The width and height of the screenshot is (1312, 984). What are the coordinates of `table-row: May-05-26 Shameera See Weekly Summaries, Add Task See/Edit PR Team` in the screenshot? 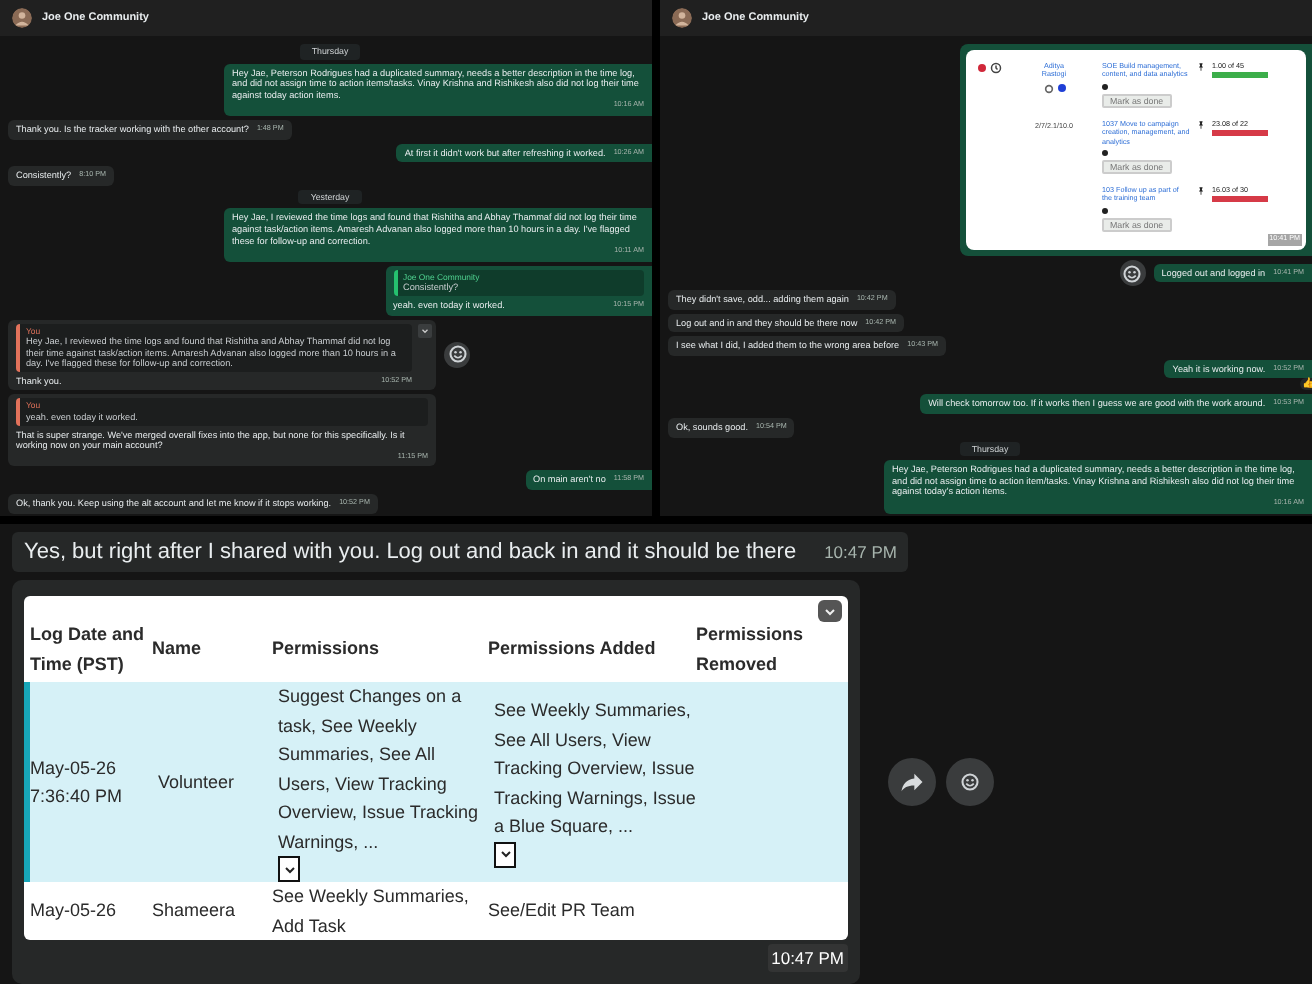 It's located at (436, 911).